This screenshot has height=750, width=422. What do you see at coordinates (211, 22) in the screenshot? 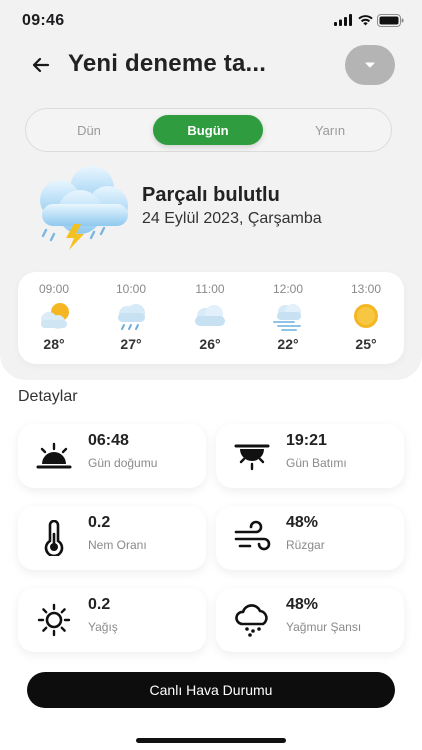
I see `status-bar: 09:46` at bounding box center [211, 22].